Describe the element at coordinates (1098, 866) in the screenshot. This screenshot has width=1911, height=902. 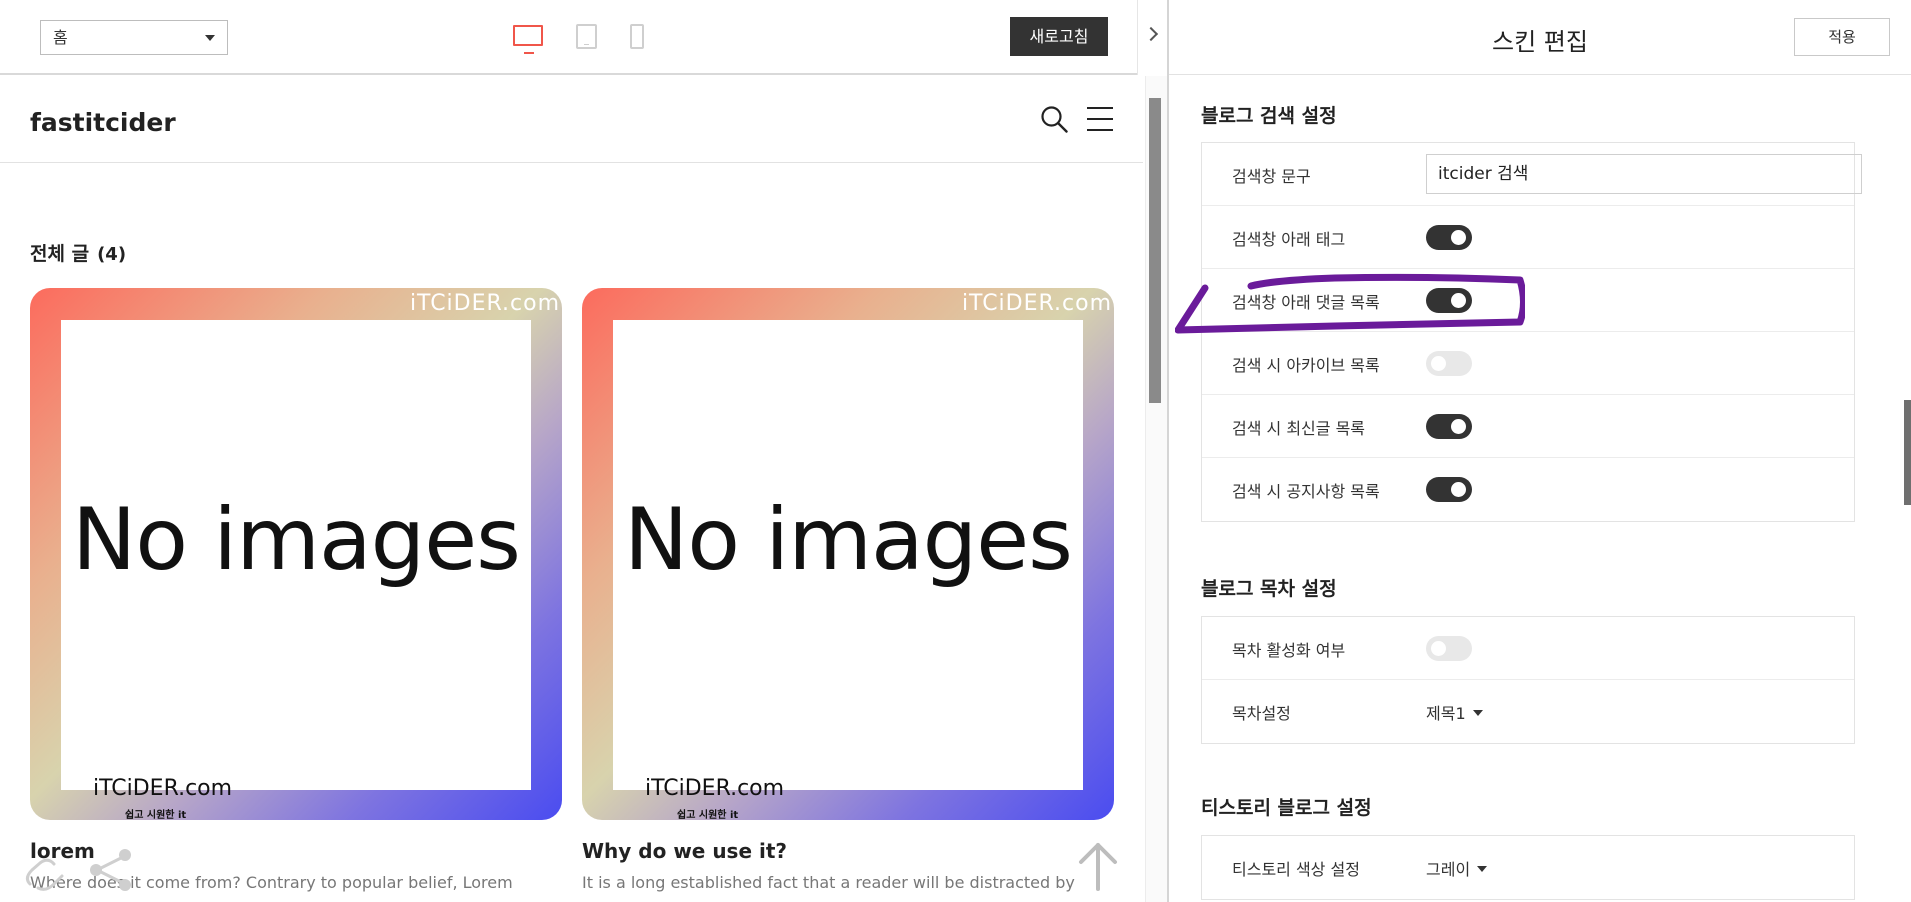
I see `arrow-up-icon` at that location.